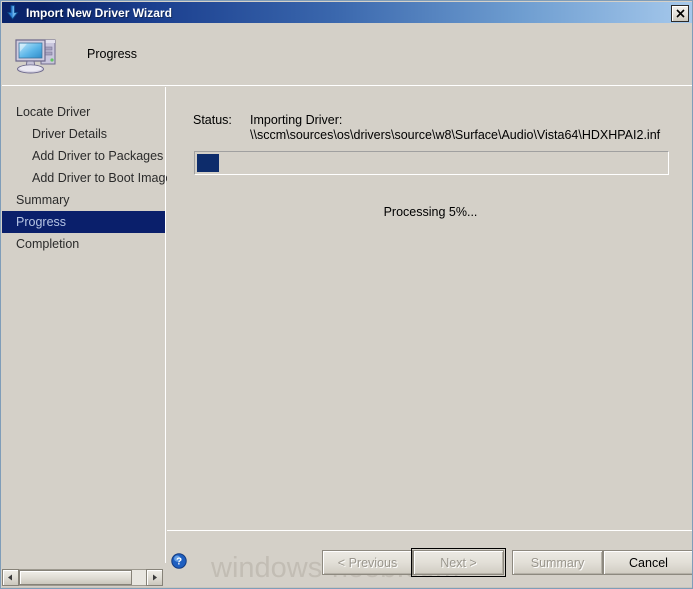 This screenshot has width=693, height=589. Describe the element at coordinates (296, 120) in the screenshot. I see `status-action-line: Importing Driver:` at that location.